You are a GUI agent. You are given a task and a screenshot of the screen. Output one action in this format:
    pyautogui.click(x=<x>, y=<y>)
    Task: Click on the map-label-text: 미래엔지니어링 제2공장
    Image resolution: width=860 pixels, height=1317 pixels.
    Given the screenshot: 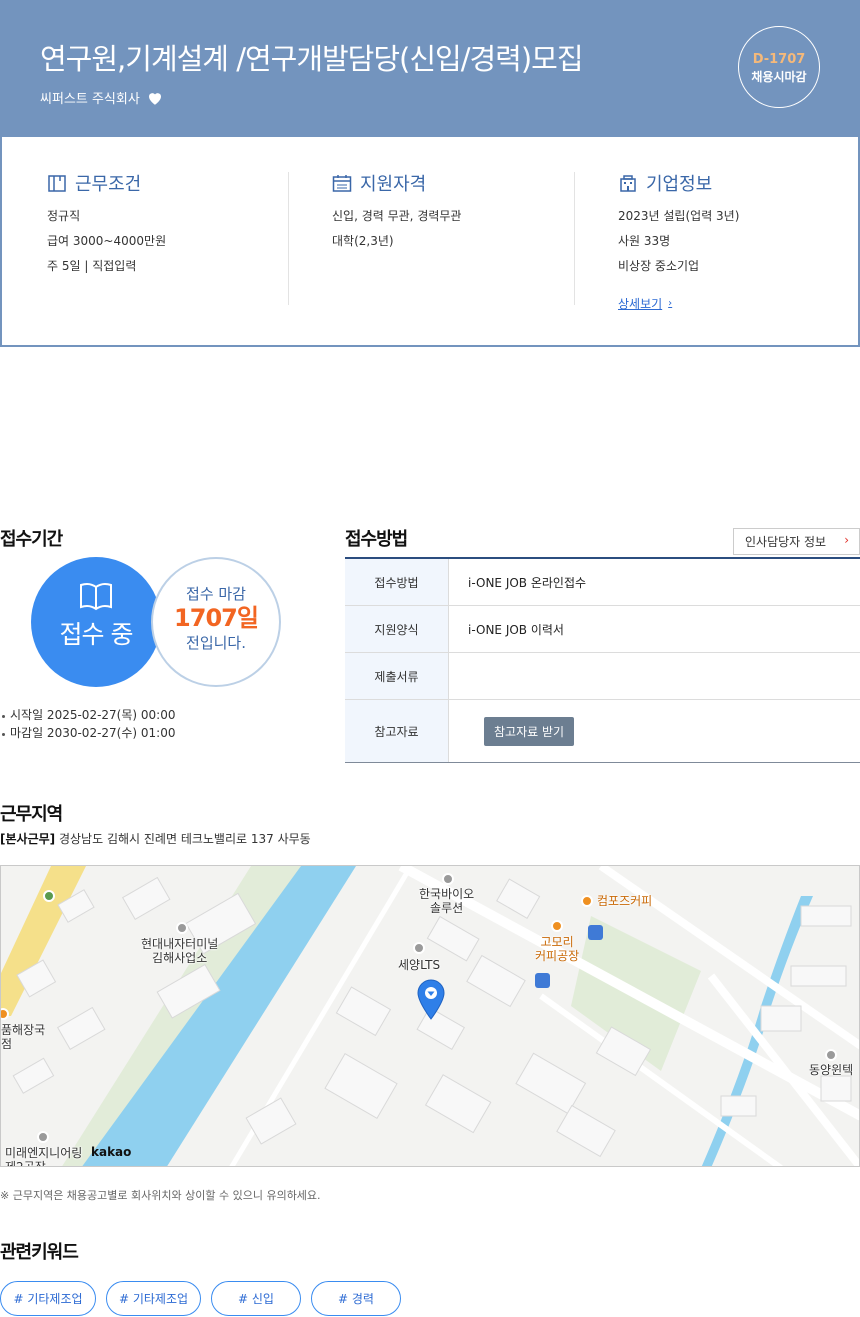 What is the action you would take?
    pyautogui.click(x=44, y=1156)
    